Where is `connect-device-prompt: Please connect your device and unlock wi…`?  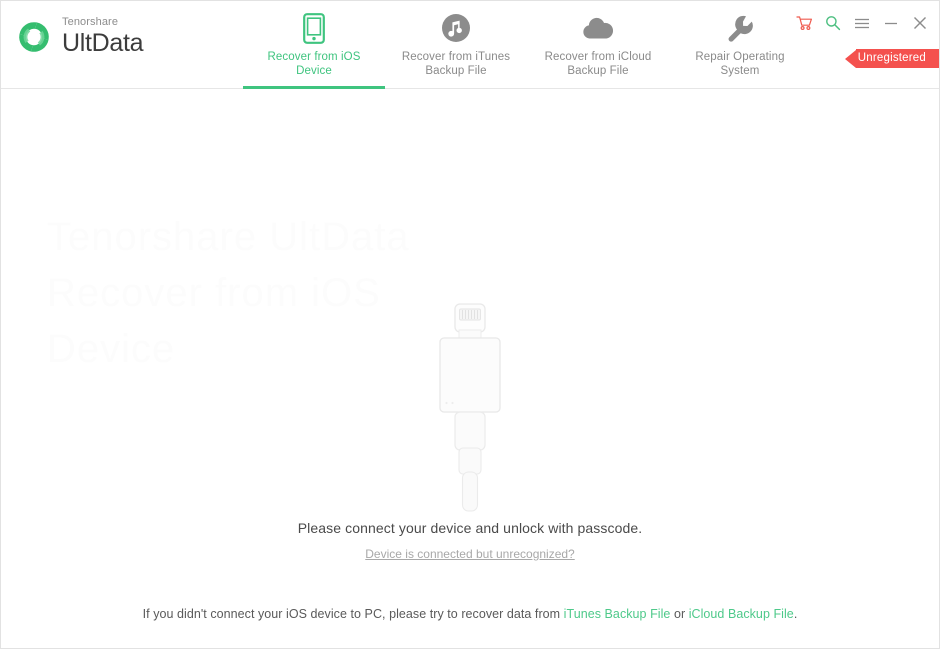
connect-device-prompt: Please connect your device and unlock wi… is located at coordinates (470, 528).